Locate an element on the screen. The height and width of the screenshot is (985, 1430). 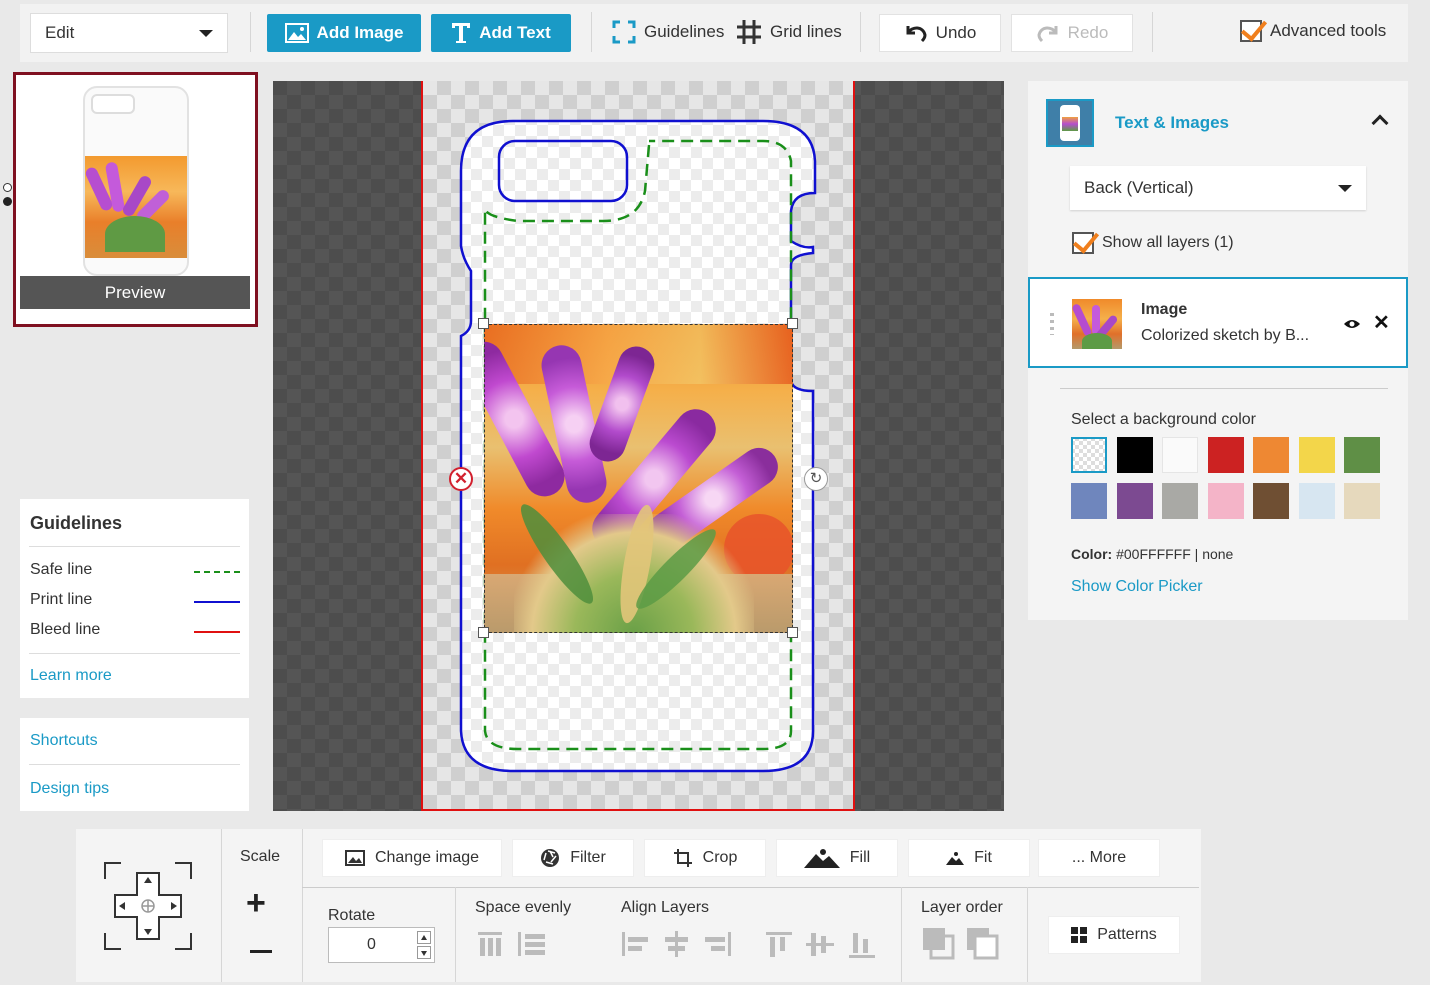
swatch-transparent is located at coordinates (1089, 455).